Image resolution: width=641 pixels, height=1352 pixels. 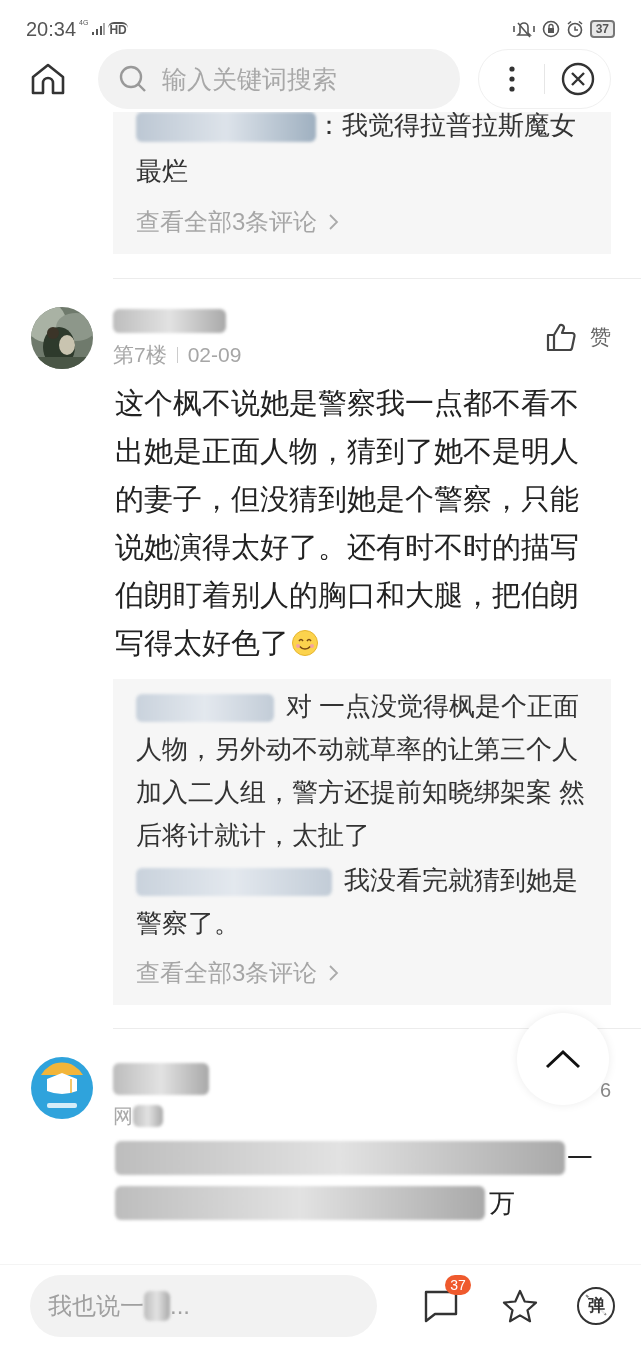 I want to click on mute-vibrate-icon, so click(x=523, y=29).